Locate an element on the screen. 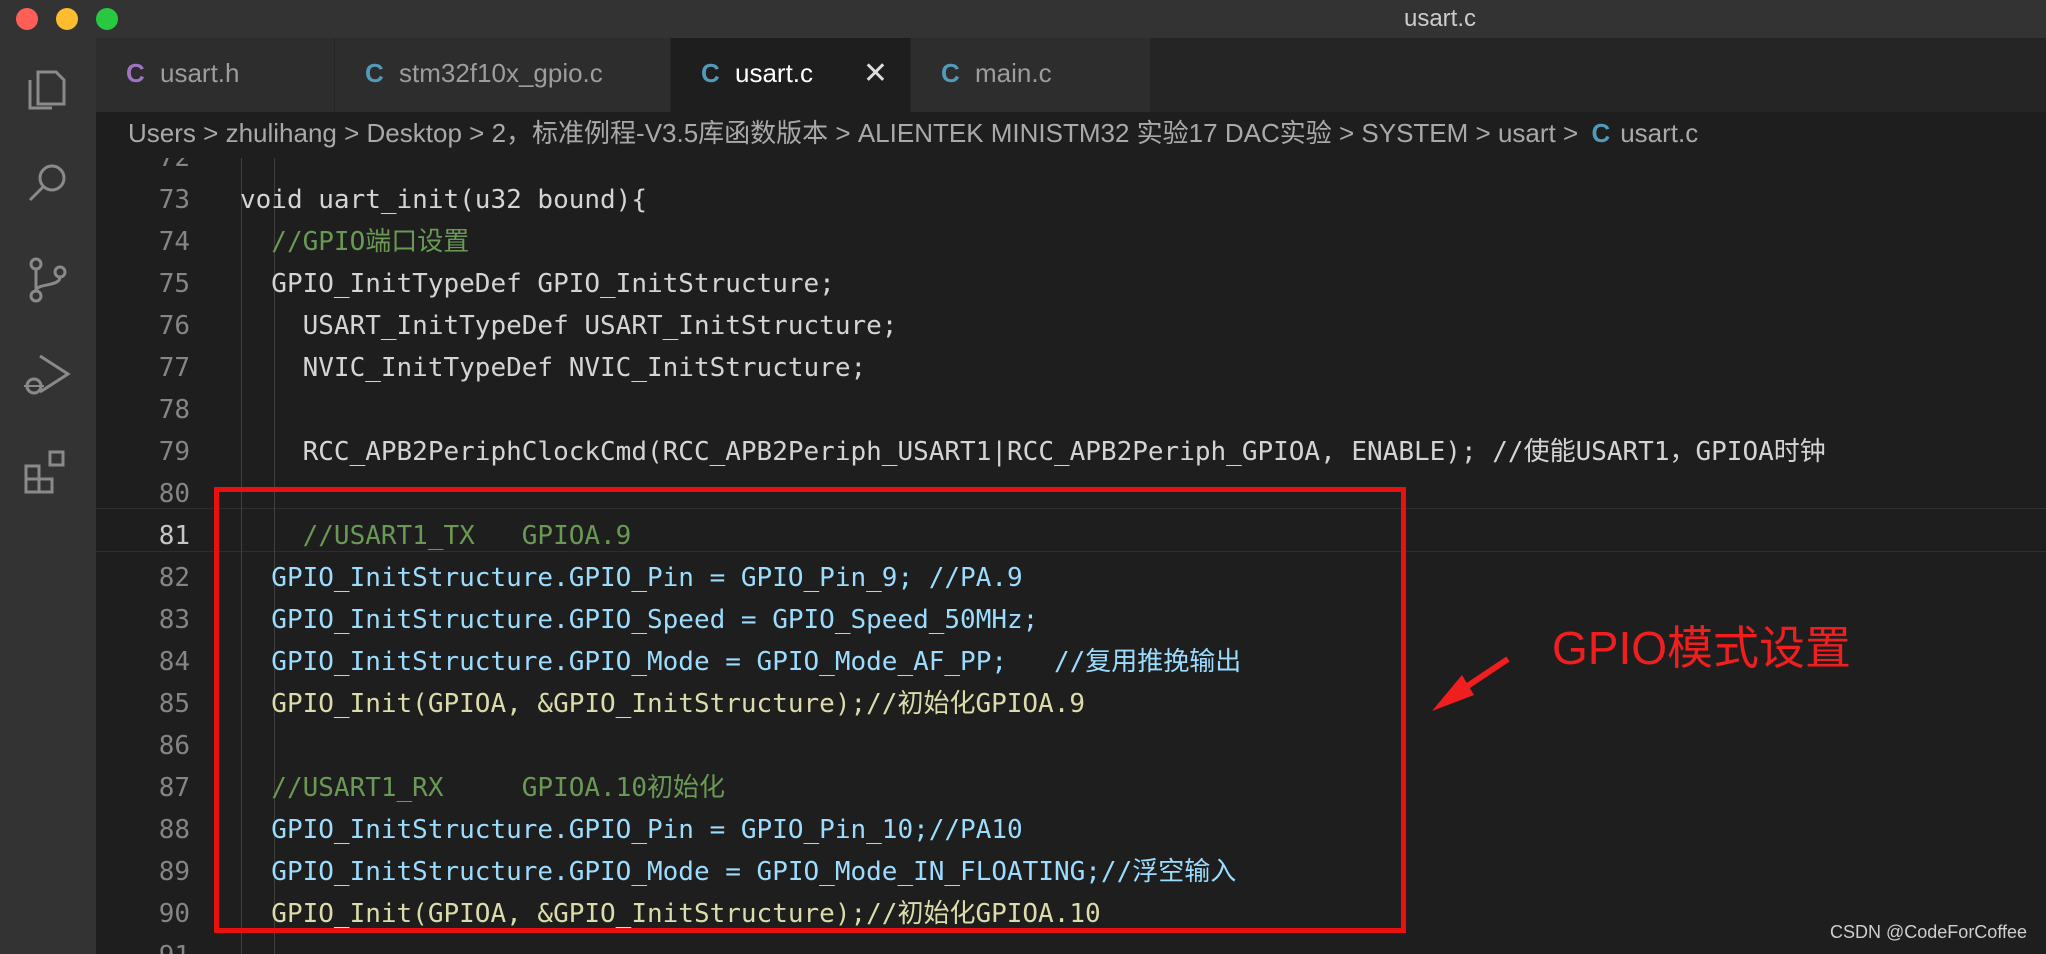  search-icon is located at coordinates (48, 184).